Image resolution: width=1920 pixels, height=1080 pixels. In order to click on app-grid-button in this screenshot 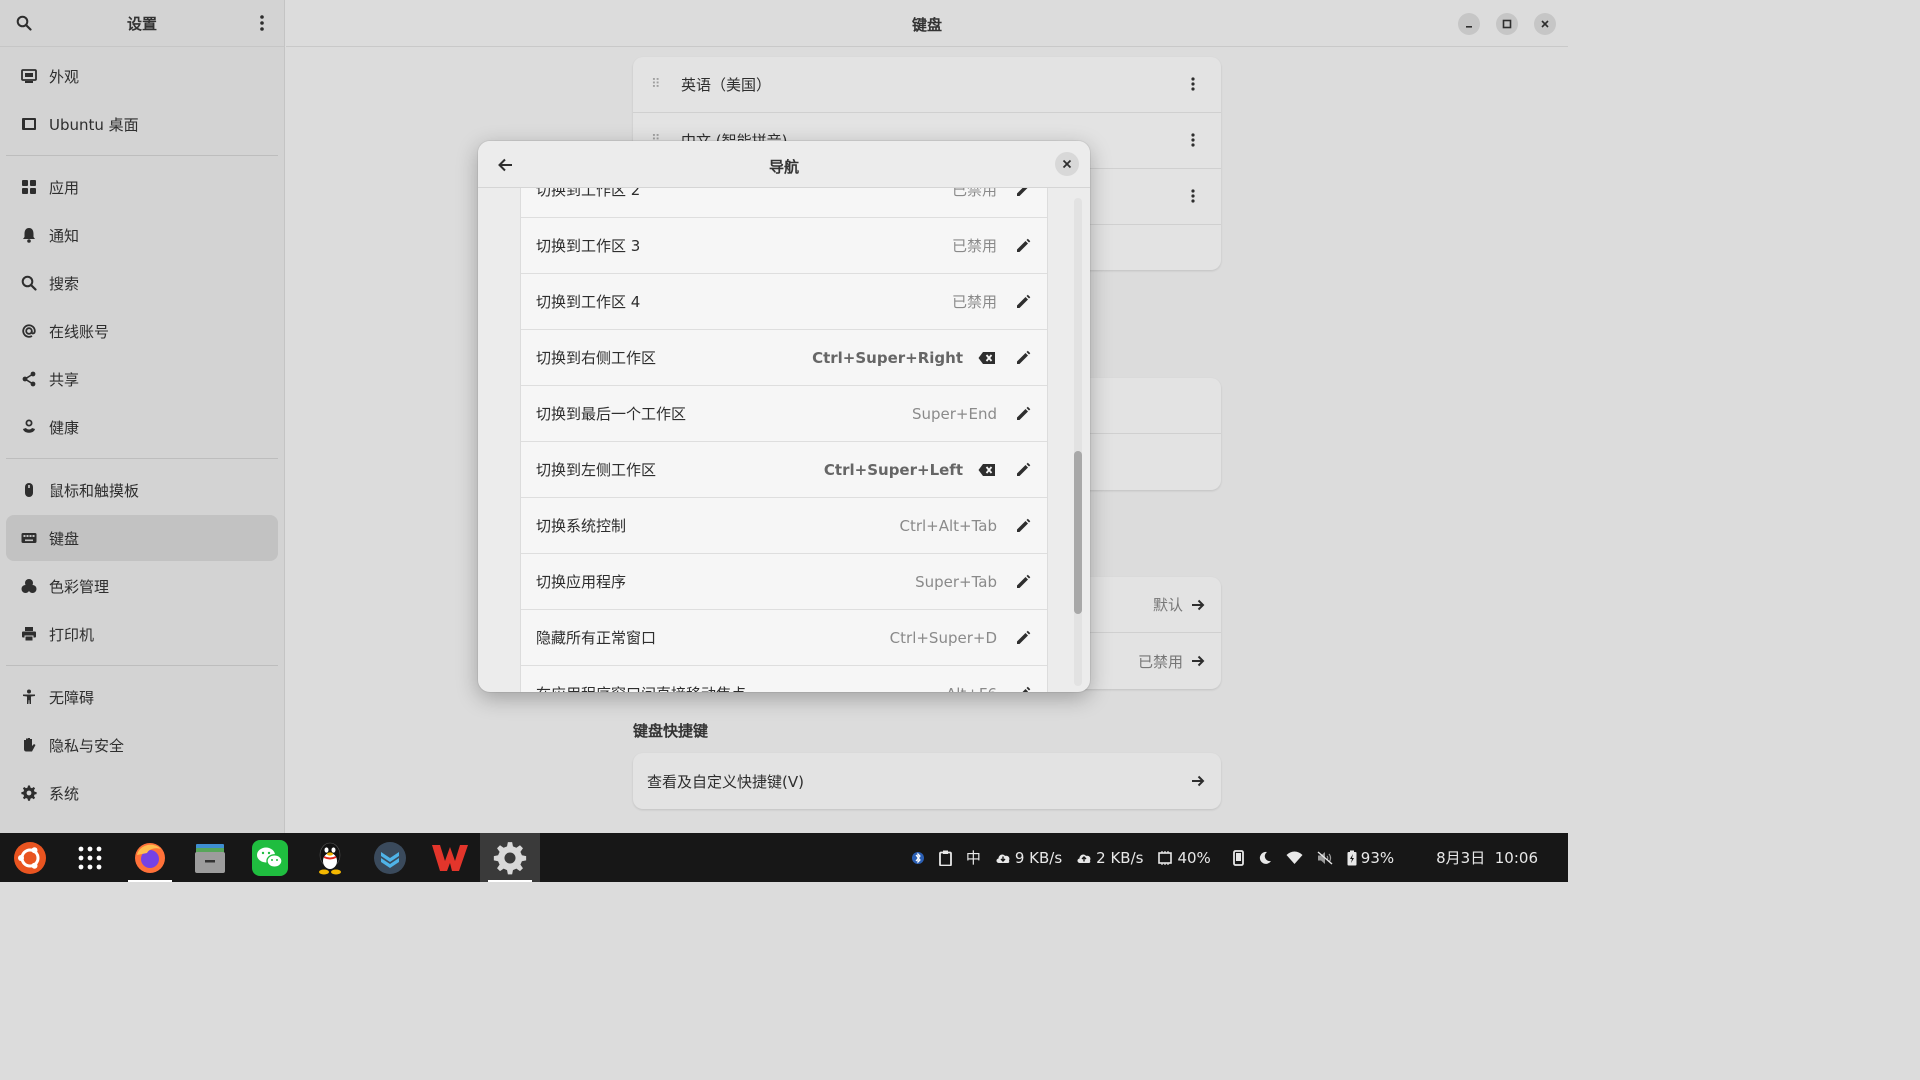, I will do `click(90, 857)`.